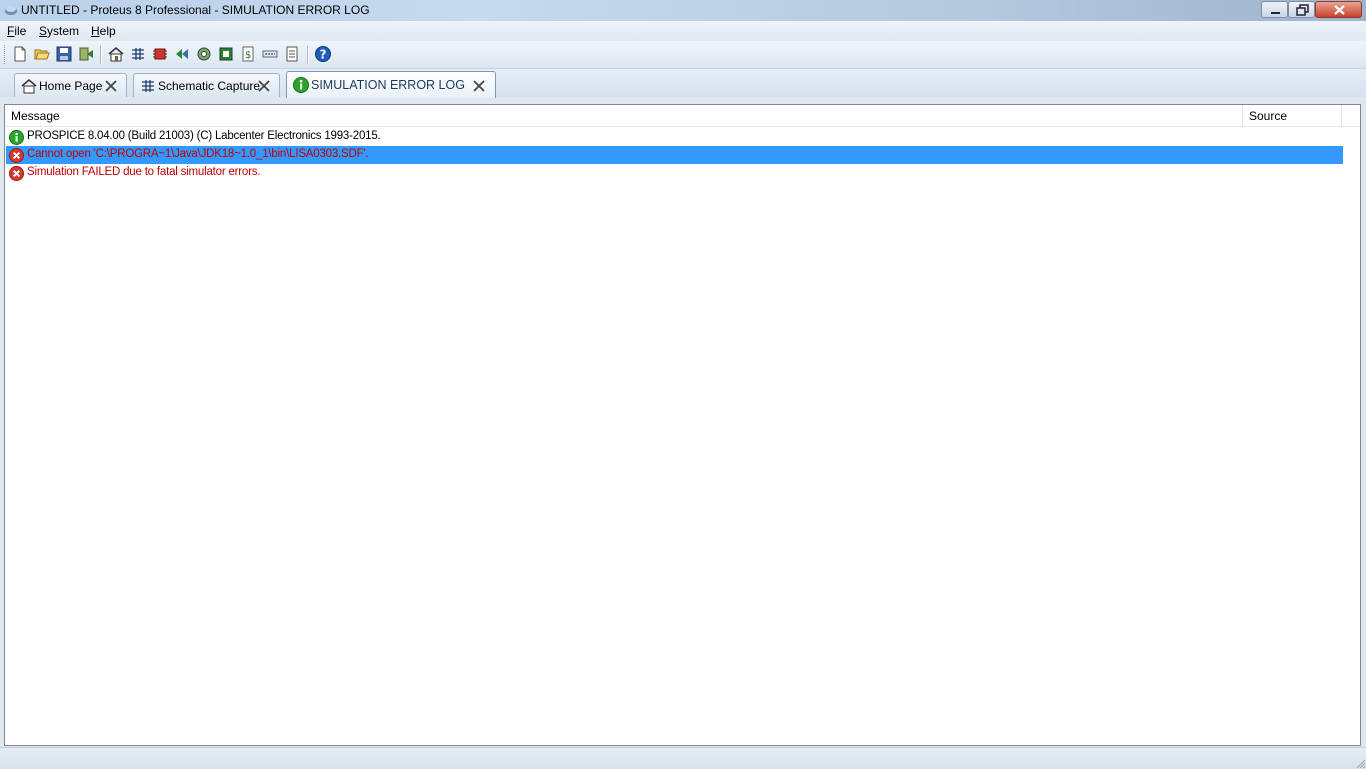 The image size is (1366, 769). I want to click on import-button, so click(86, 54).